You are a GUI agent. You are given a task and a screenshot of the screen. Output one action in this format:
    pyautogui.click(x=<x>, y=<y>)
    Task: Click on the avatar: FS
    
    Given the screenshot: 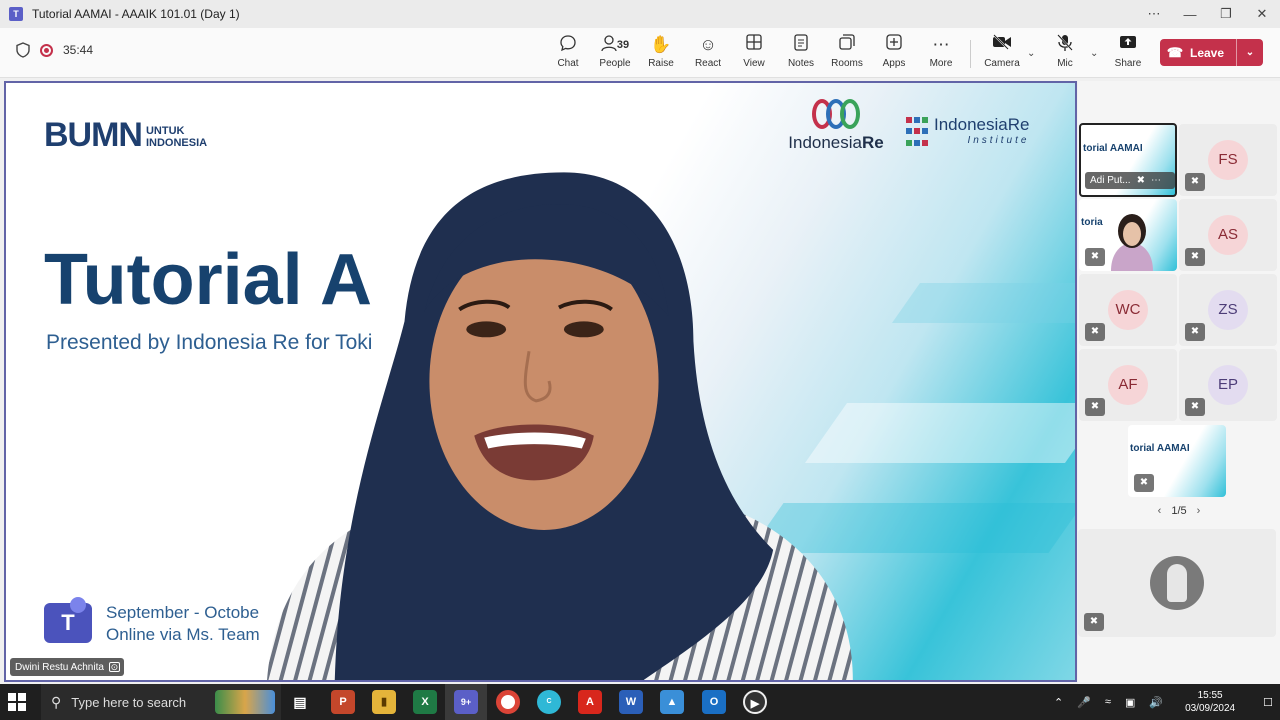 What is the action you would take?
    pyautogui.click(x=1228, y=160)
    